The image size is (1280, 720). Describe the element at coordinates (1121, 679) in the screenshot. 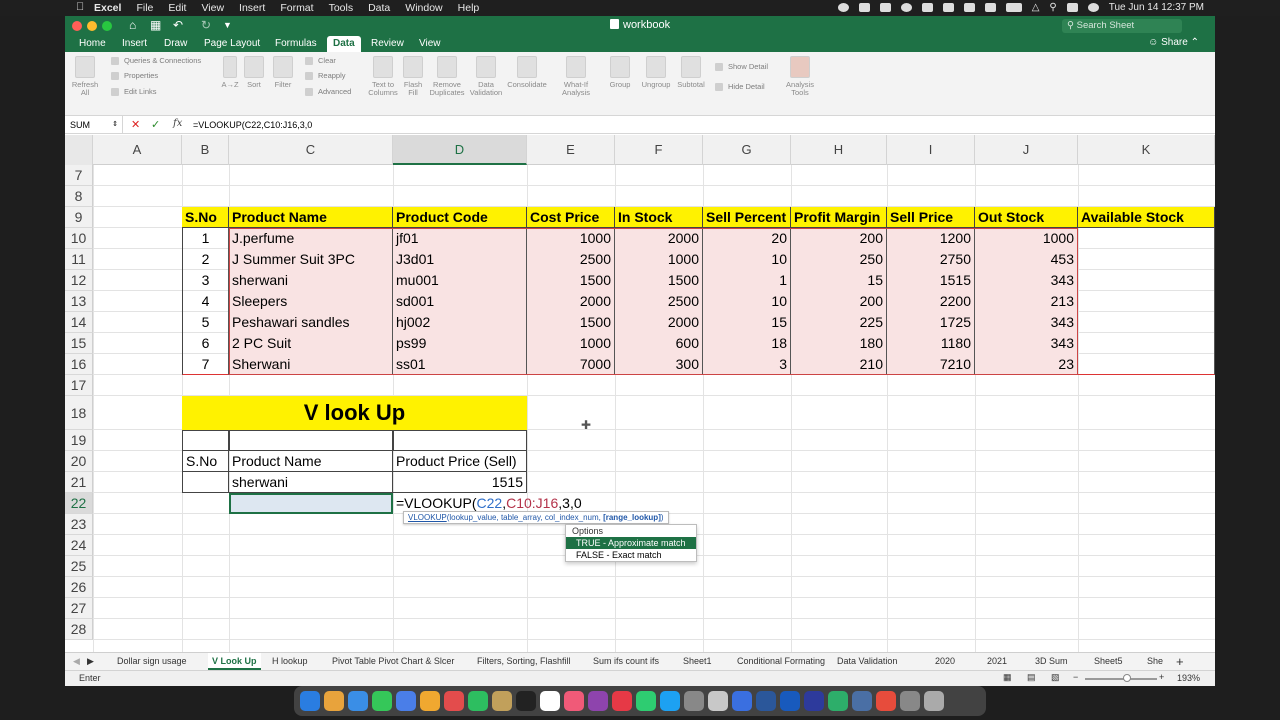

I see `zoom-slider` at that location.